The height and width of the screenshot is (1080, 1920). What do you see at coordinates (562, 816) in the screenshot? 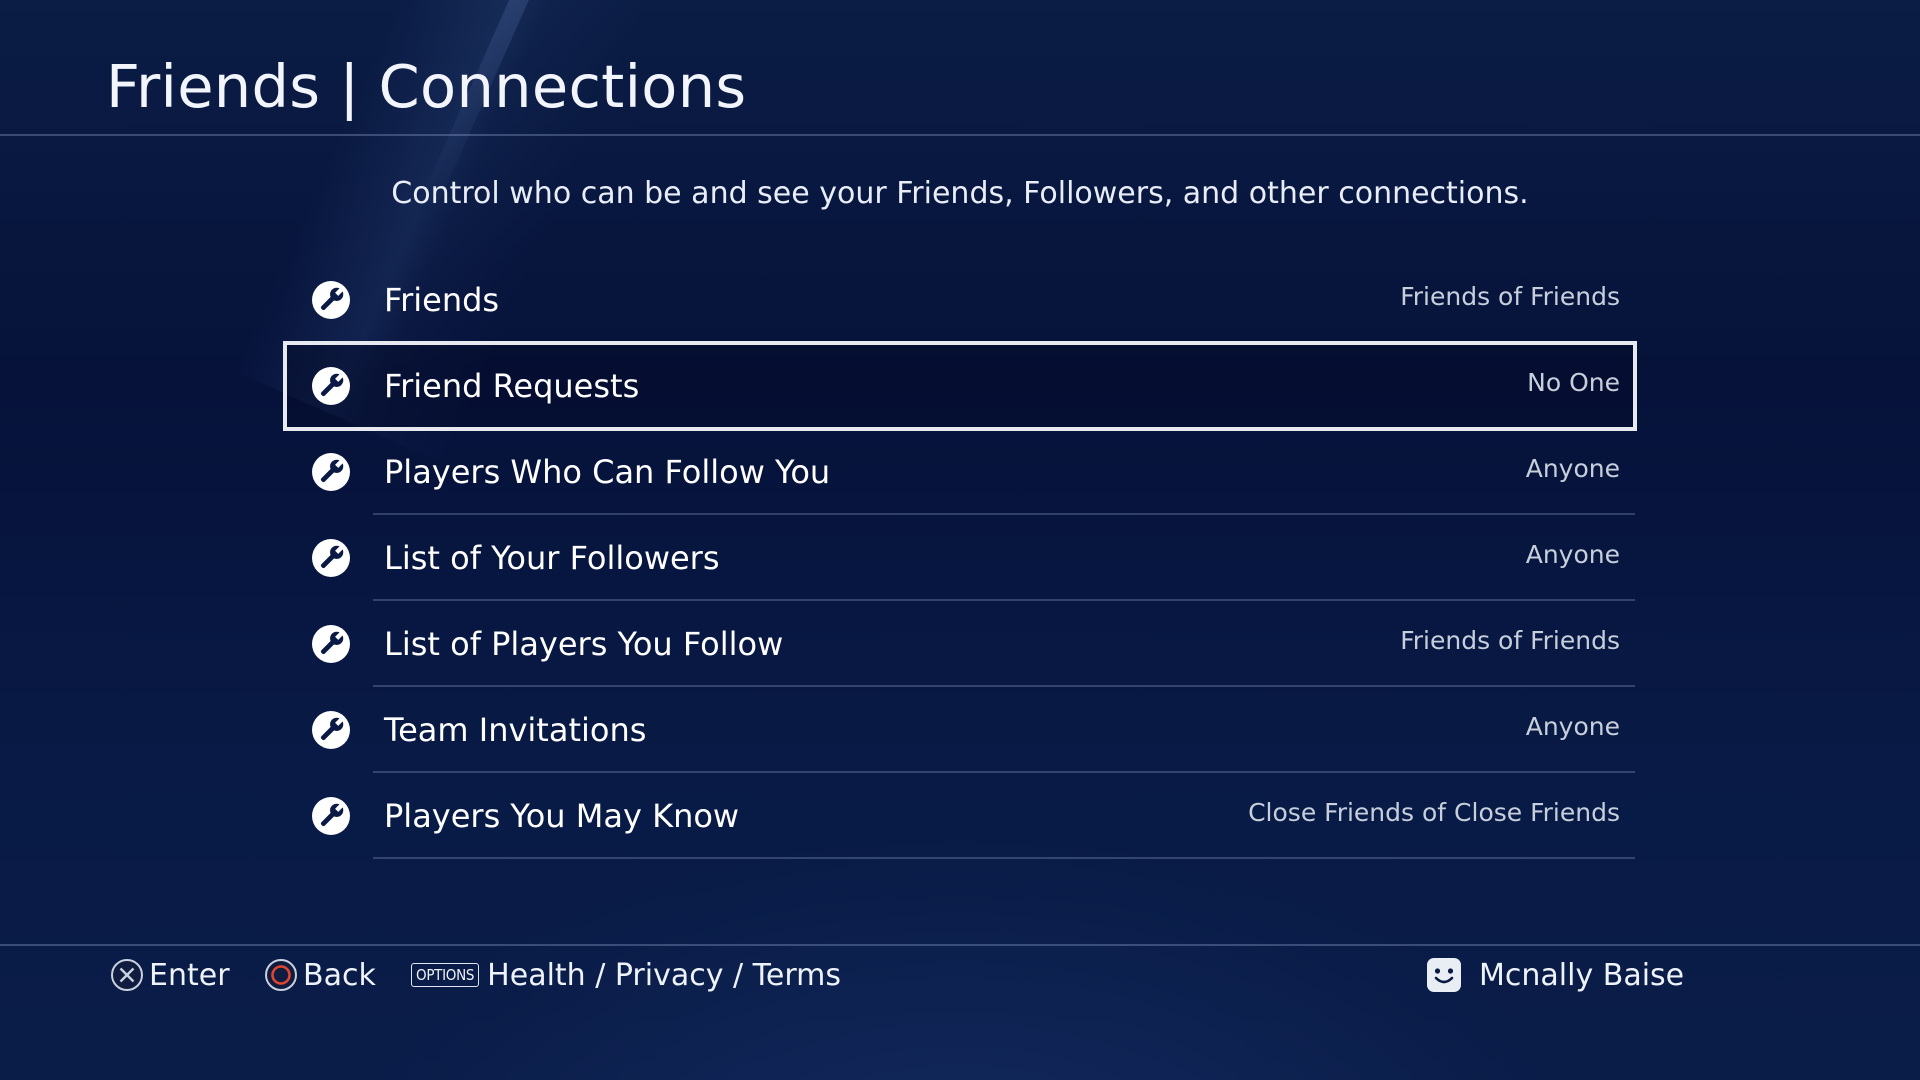
I see `setting-label: Players You May Know` at bounding box center [562, 816].